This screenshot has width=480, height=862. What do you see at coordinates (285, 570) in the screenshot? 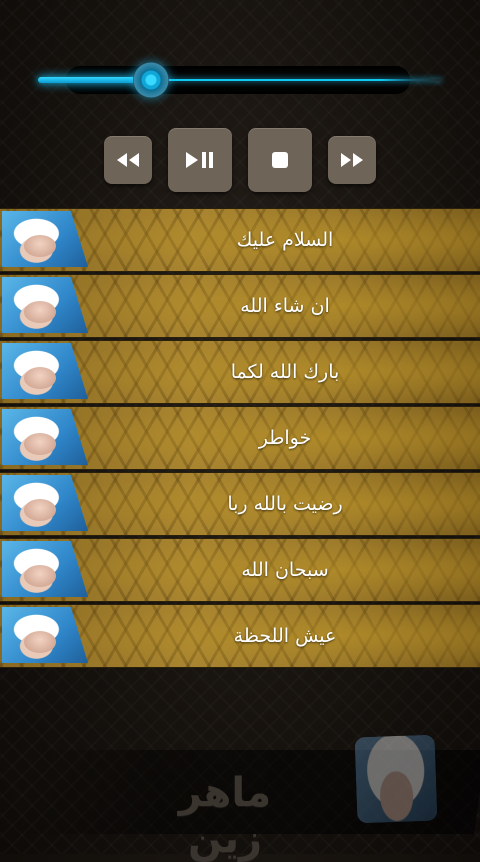
I see `track-title: سبحان الله` at bounding box center [285, 570].